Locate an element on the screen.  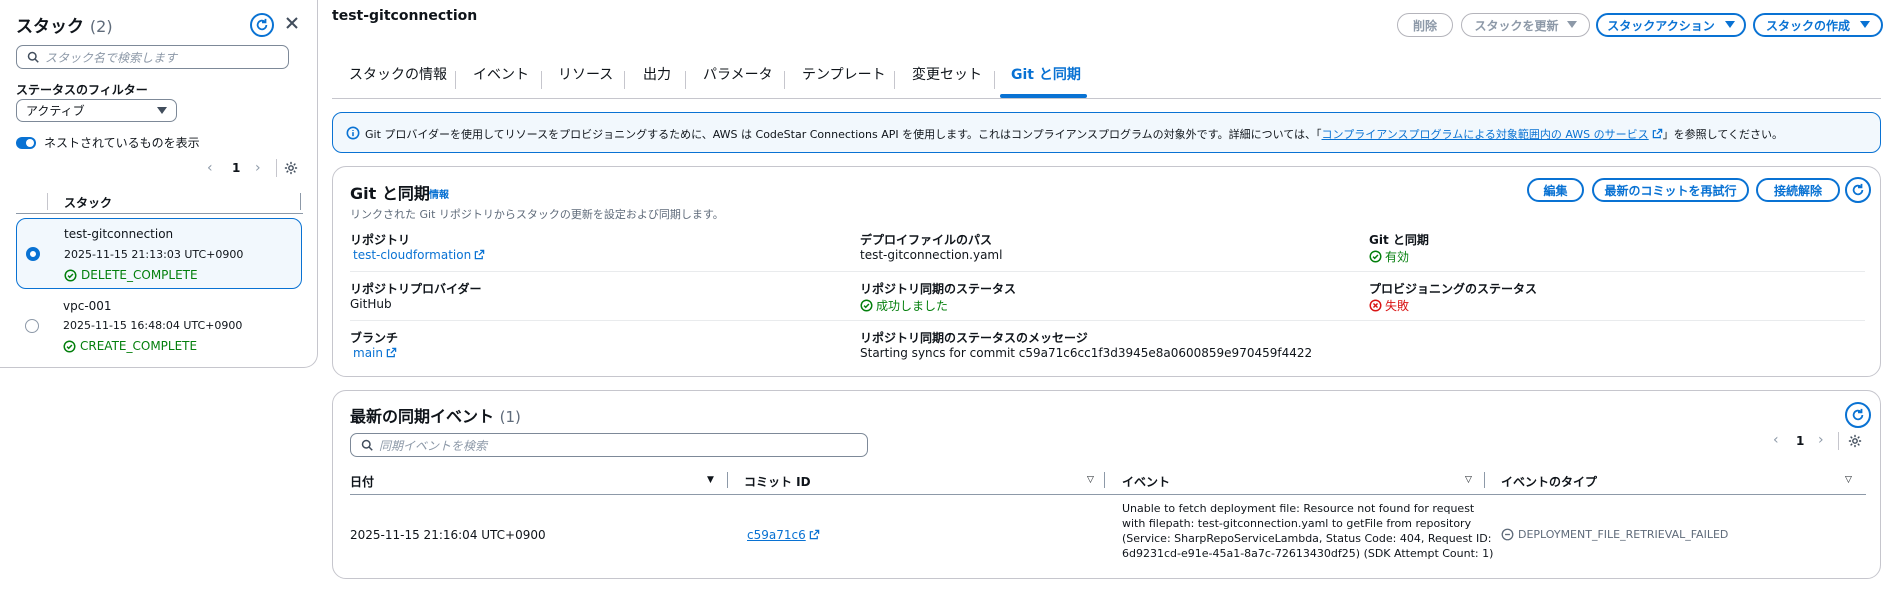
sync-events-title: 最新の同期イベント (1) is located at coordinates (435, 415).